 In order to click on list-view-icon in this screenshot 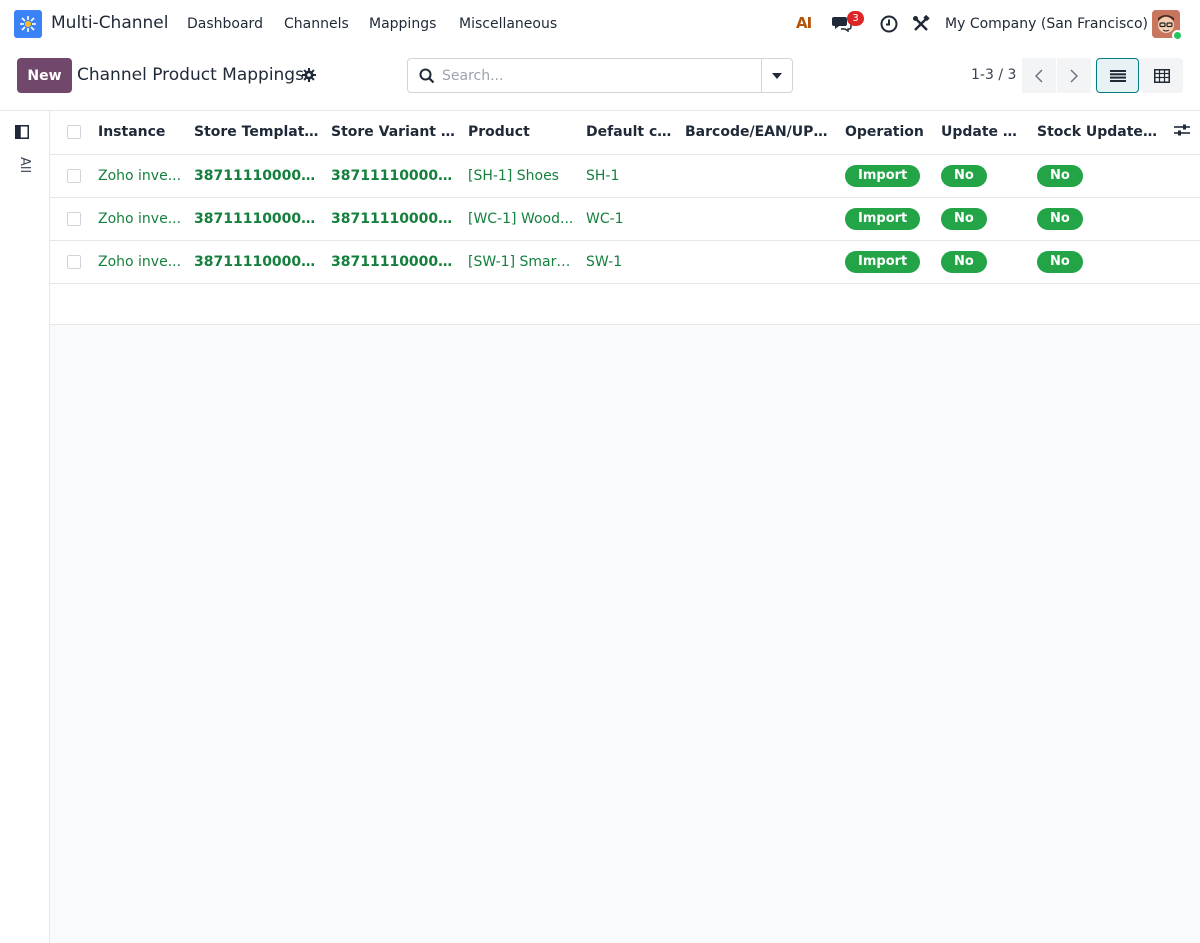, I will do `click(1117, 75)`.